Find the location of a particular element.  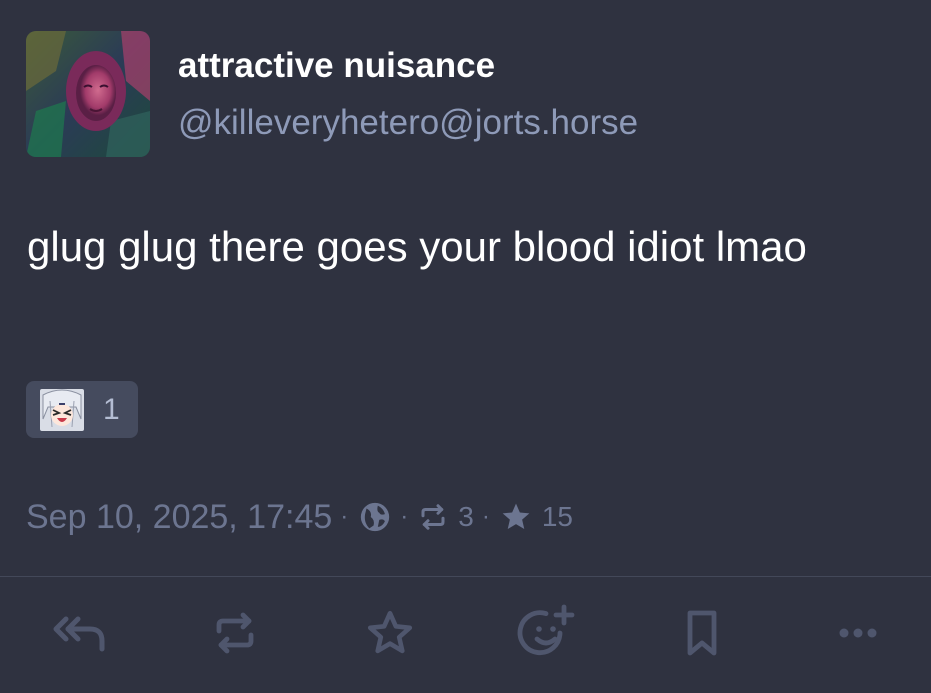

more-dots-icon is located at coordinates (858, 633).